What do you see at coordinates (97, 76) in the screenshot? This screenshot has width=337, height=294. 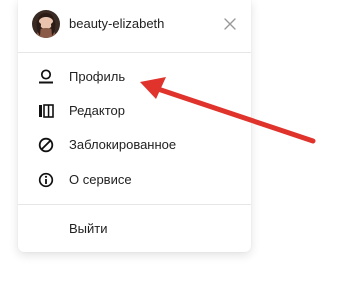 I see `menu-item-label: Профиль` at bounding box center [97, 76].